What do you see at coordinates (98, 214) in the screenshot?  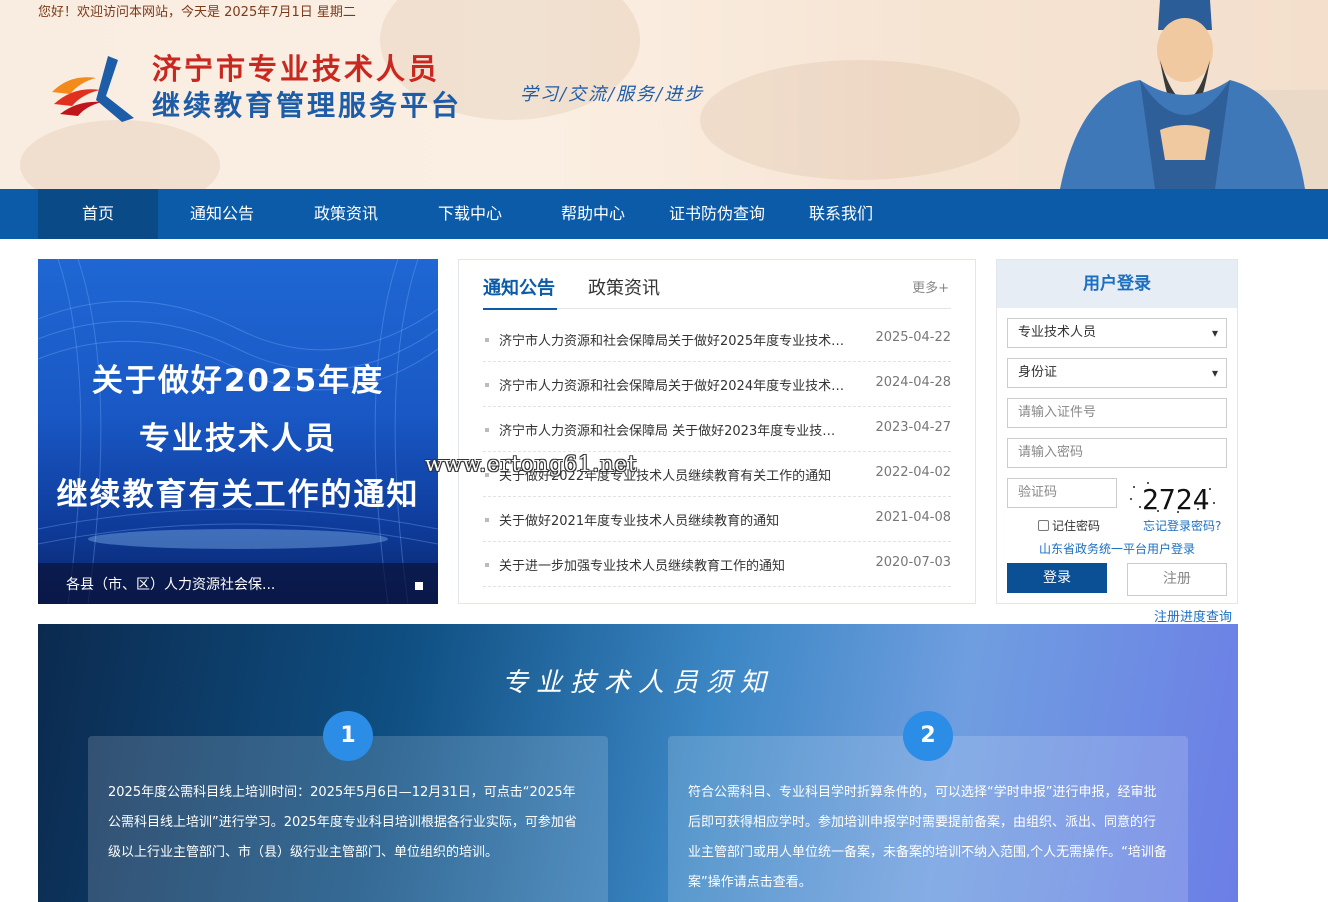 I see `nav-item-home: 首页` at bounding box center [98, 214].